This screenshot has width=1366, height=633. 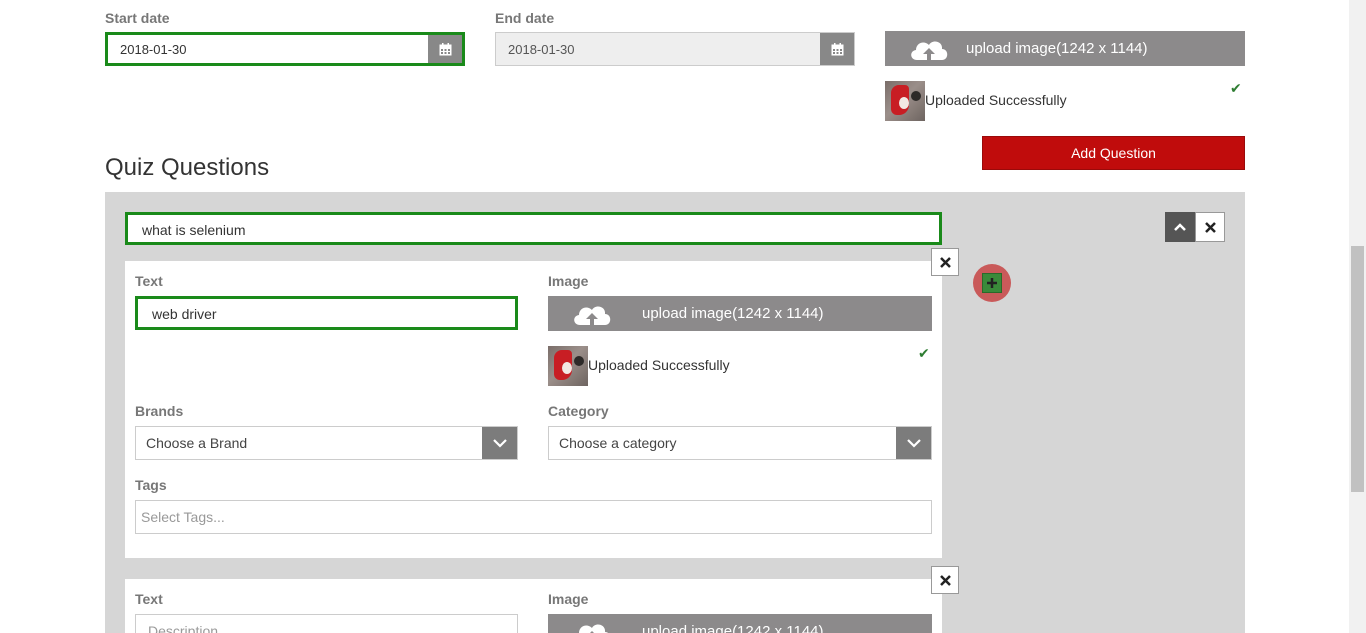 I want to click on question-text: what is selenium, so click(x=194, y=230).